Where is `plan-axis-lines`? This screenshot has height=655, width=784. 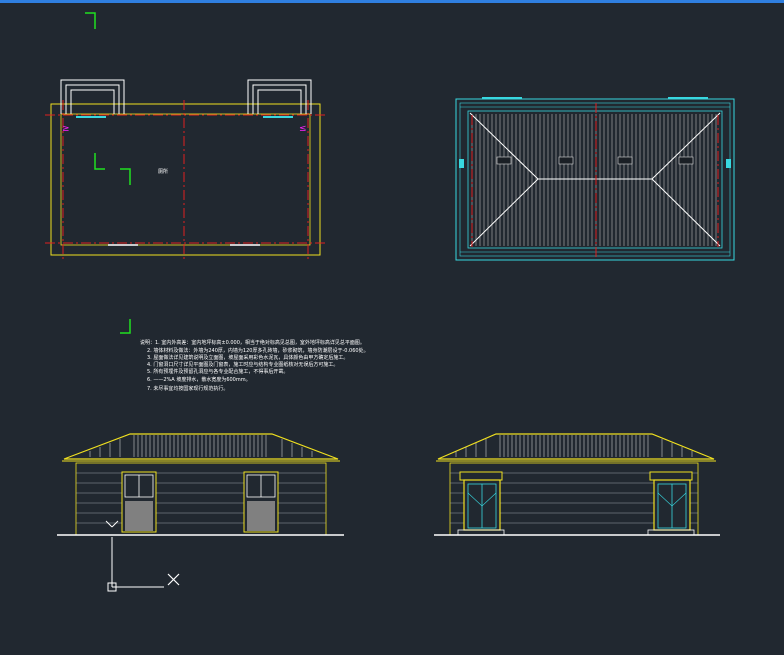 plan-axis-lines is located at coordinates (185, 180).